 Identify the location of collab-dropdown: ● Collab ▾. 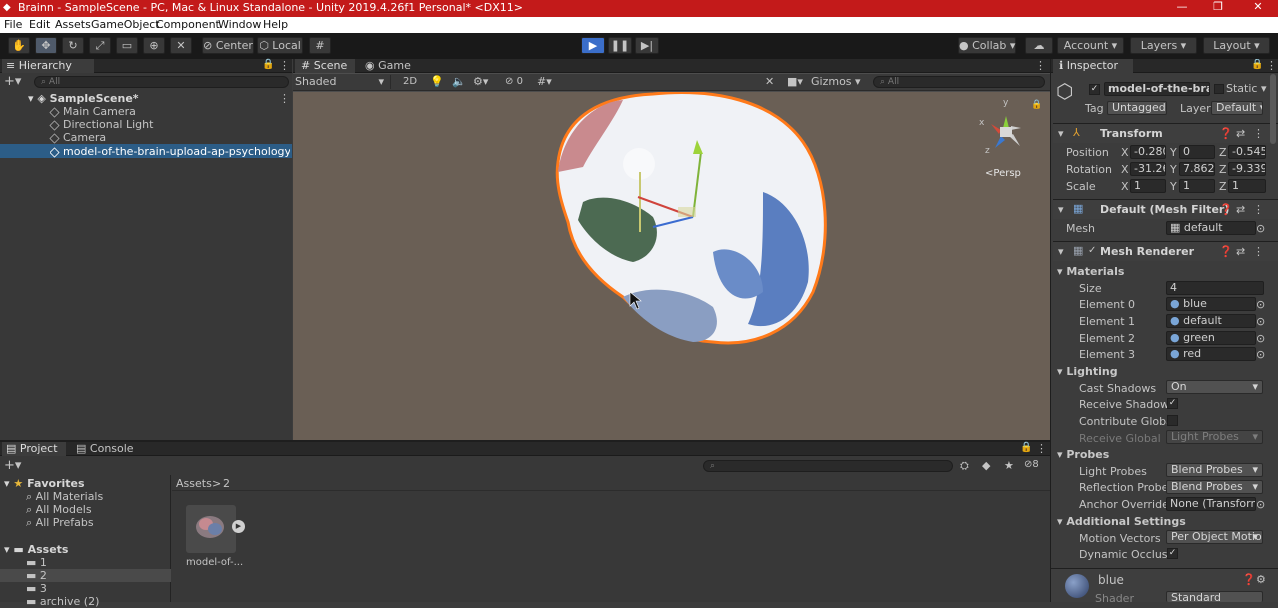
(987, 45).